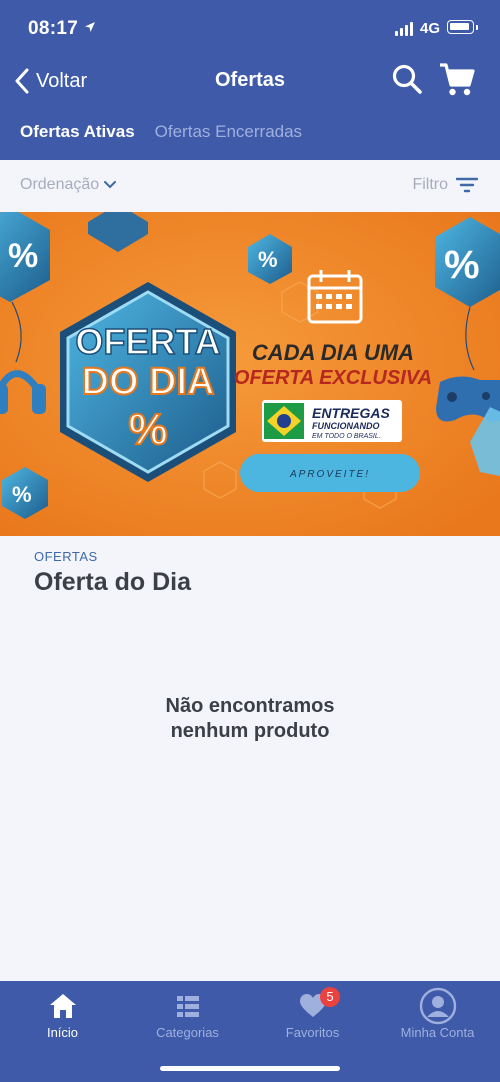  I want to click on banner-cta-label: APROVEITE!, so click(329, 474).